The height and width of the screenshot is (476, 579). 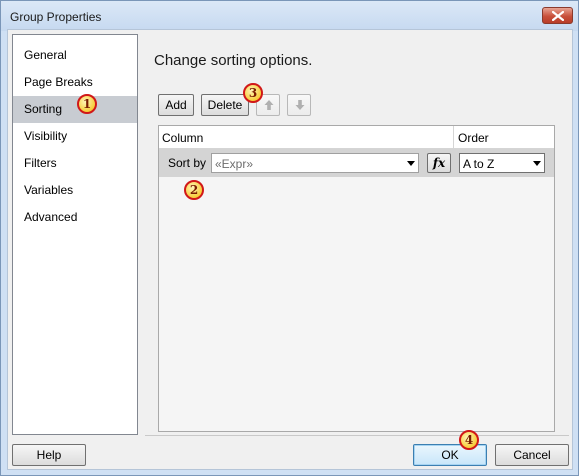 I want to click on delete-button: Delete, so click(x=225, y=105).